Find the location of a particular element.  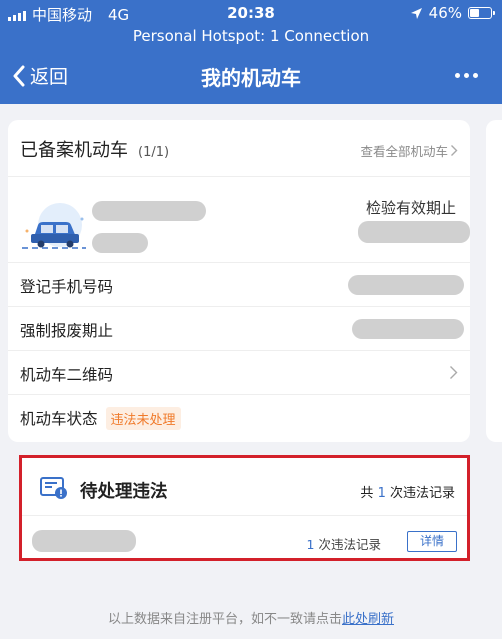

redacted-inspection-date is located at coordinates (414, 232).